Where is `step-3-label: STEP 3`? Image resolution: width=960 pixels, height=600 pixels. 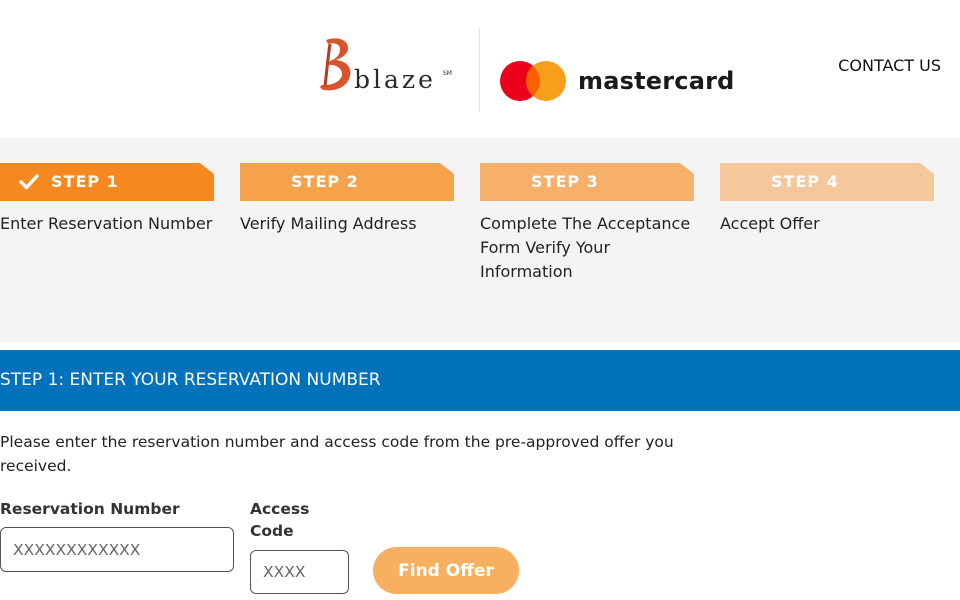
step-3-label: STEP 3 is located at coordinates (565, 181).